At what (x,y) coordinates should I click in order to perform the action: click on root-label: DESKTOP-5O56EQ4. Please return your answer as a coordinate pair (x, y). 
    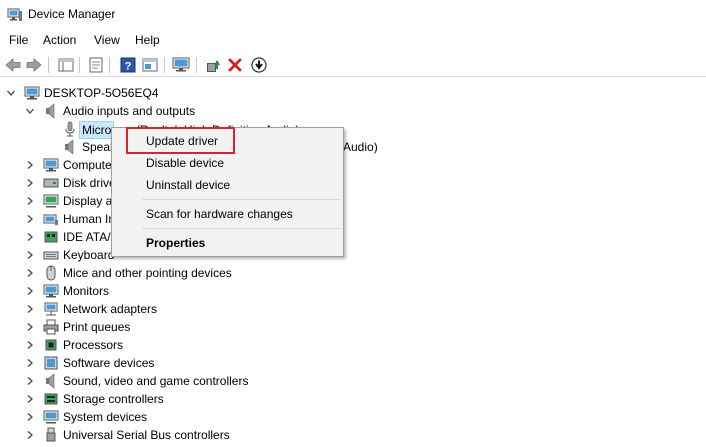
    Looking at the image, I should click on (101, 93).